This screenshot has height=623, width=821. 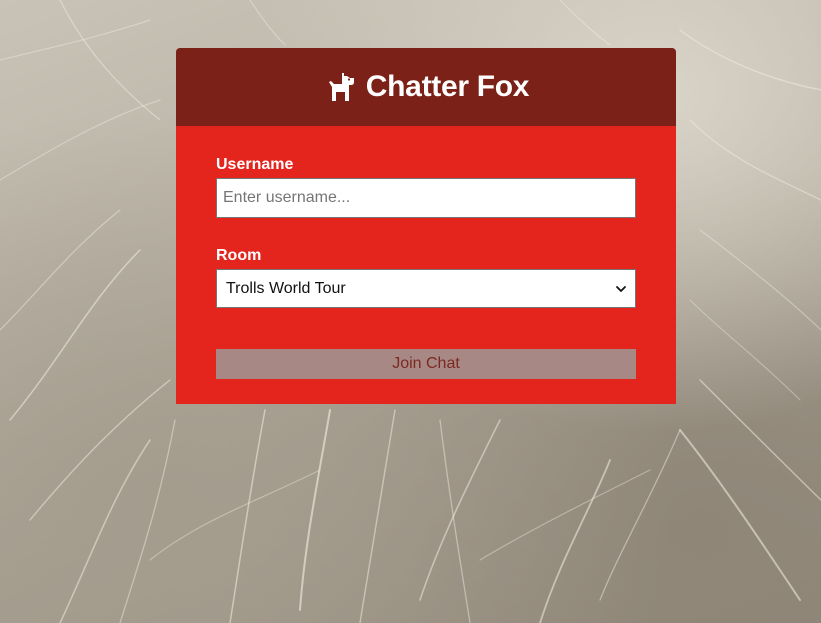 I want to click on room-label: Room, so click(x=239, y=255).